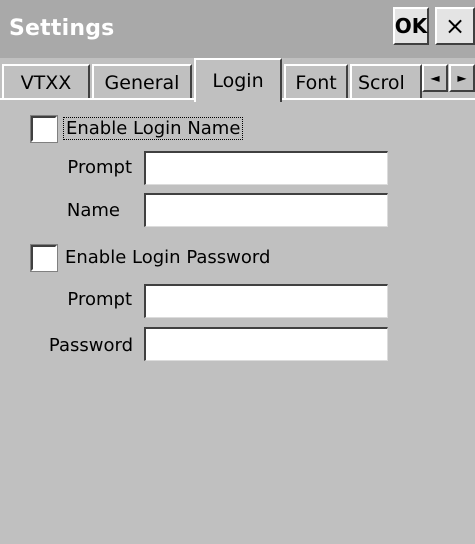 The width and height of the screenshot is (475, 544). What do you see at coordinates (266, 344) in the screenshot?
I see `login-password-input` at bounding box center [266, 344].